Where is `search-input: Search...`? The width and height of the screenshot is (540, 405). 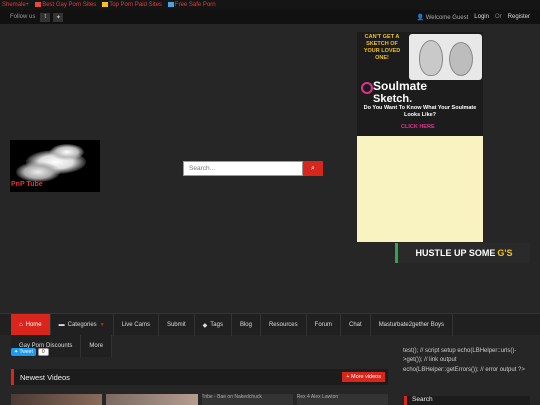
search-input: Search... is located at coordinates (243, 168).